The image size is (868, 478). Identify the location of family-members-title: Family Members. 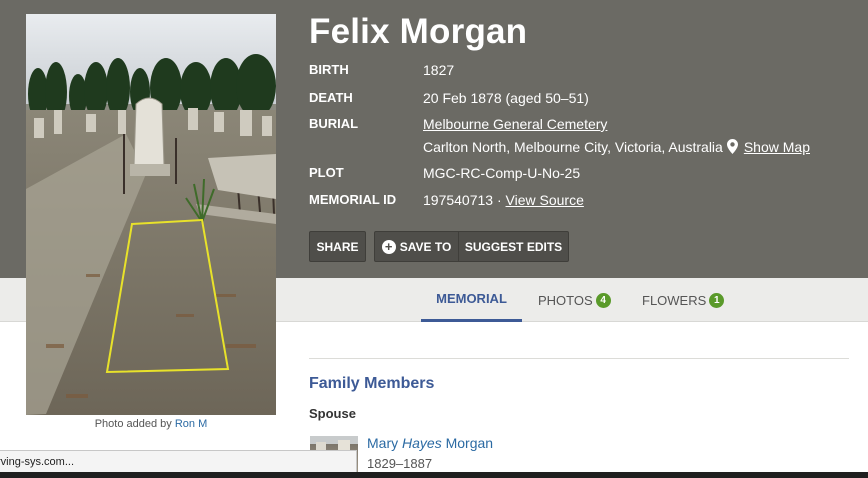
(372, 383).